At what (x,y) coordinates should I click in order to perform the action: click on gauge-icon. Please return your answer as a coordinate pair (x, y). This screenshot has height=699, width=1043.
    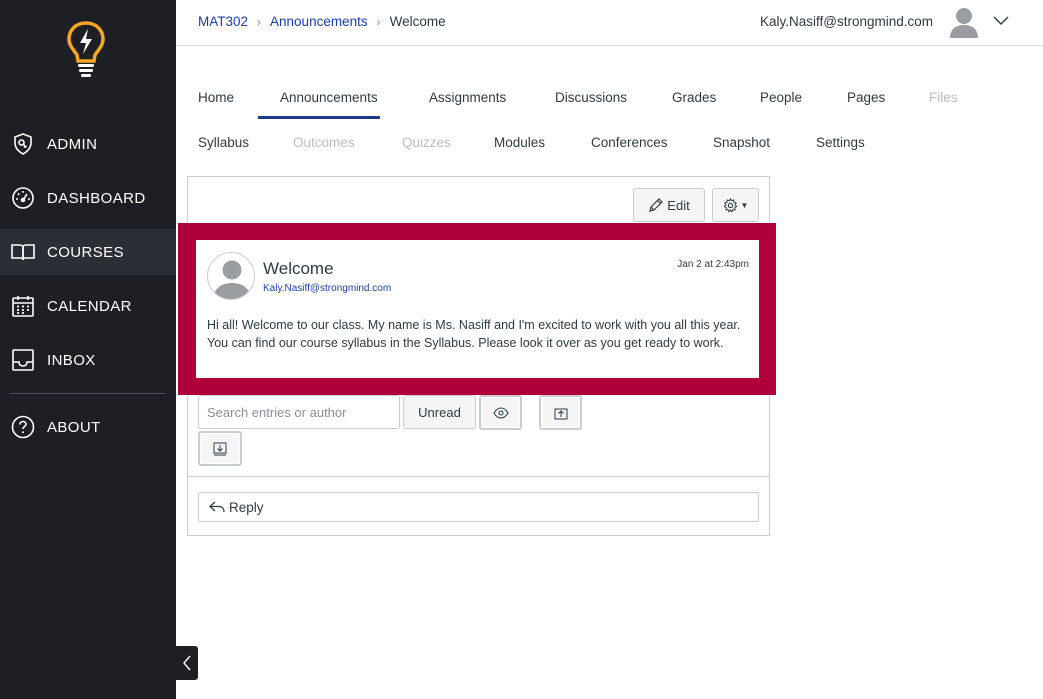
    Looking at the image, I should click on (23, 198).